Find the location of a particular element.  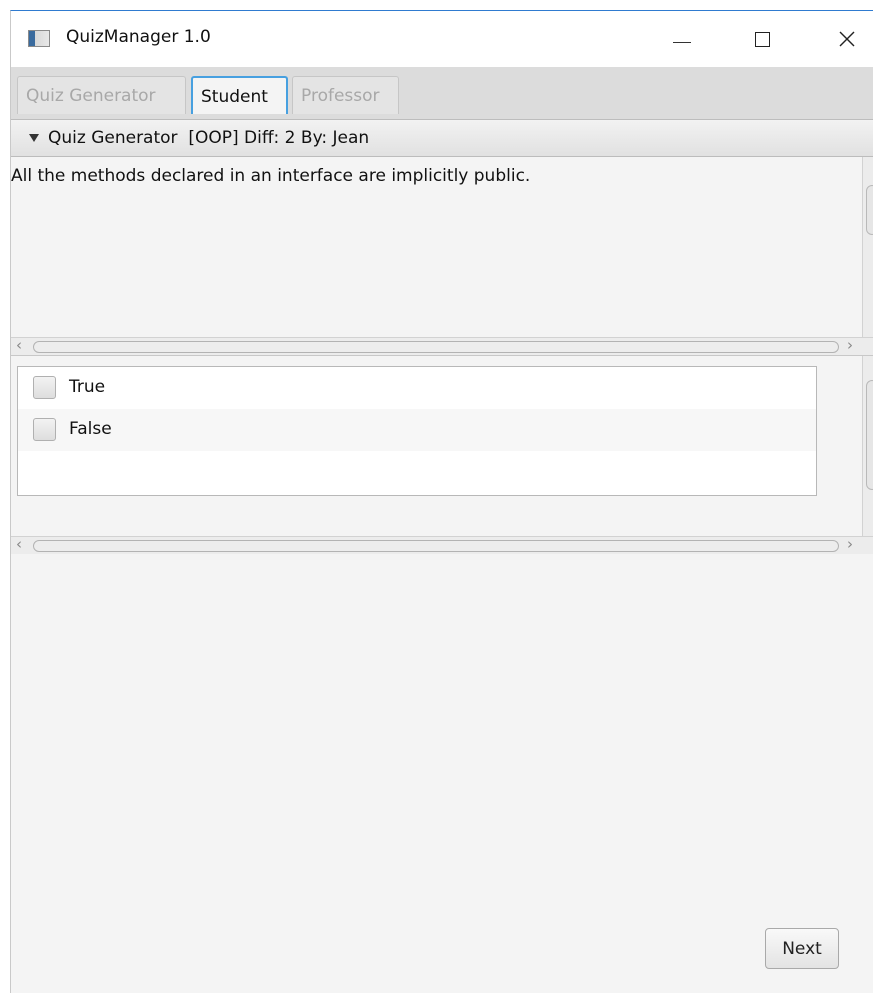

tab-student: Student is located at coordinates (239, 95).